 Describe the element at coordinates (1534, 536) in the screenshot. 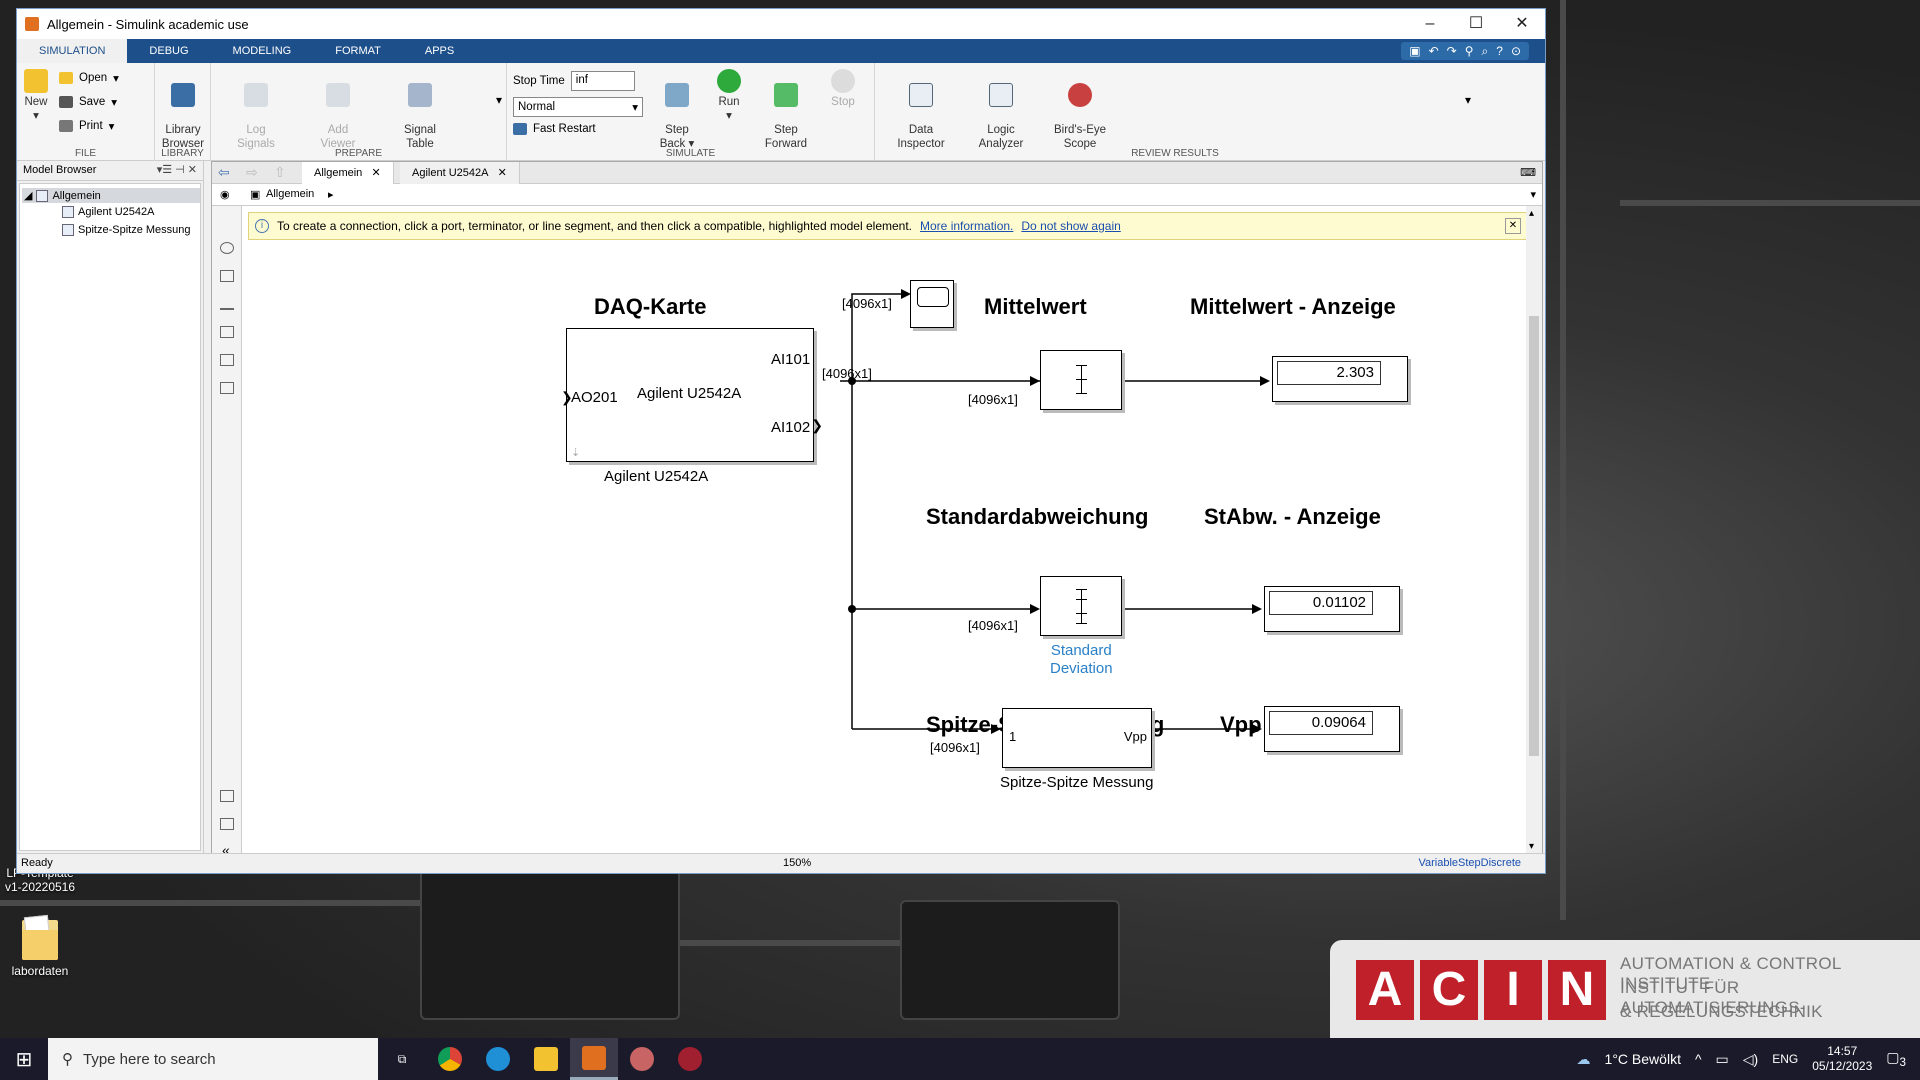

I see `scroll-thumb` at that location.